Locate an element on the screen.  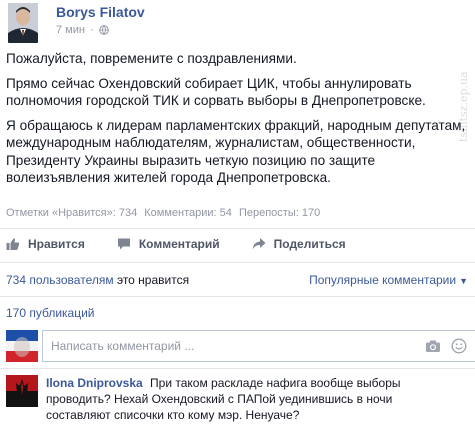
post-meta: 7 мин · is located at coordinates (100, 30).